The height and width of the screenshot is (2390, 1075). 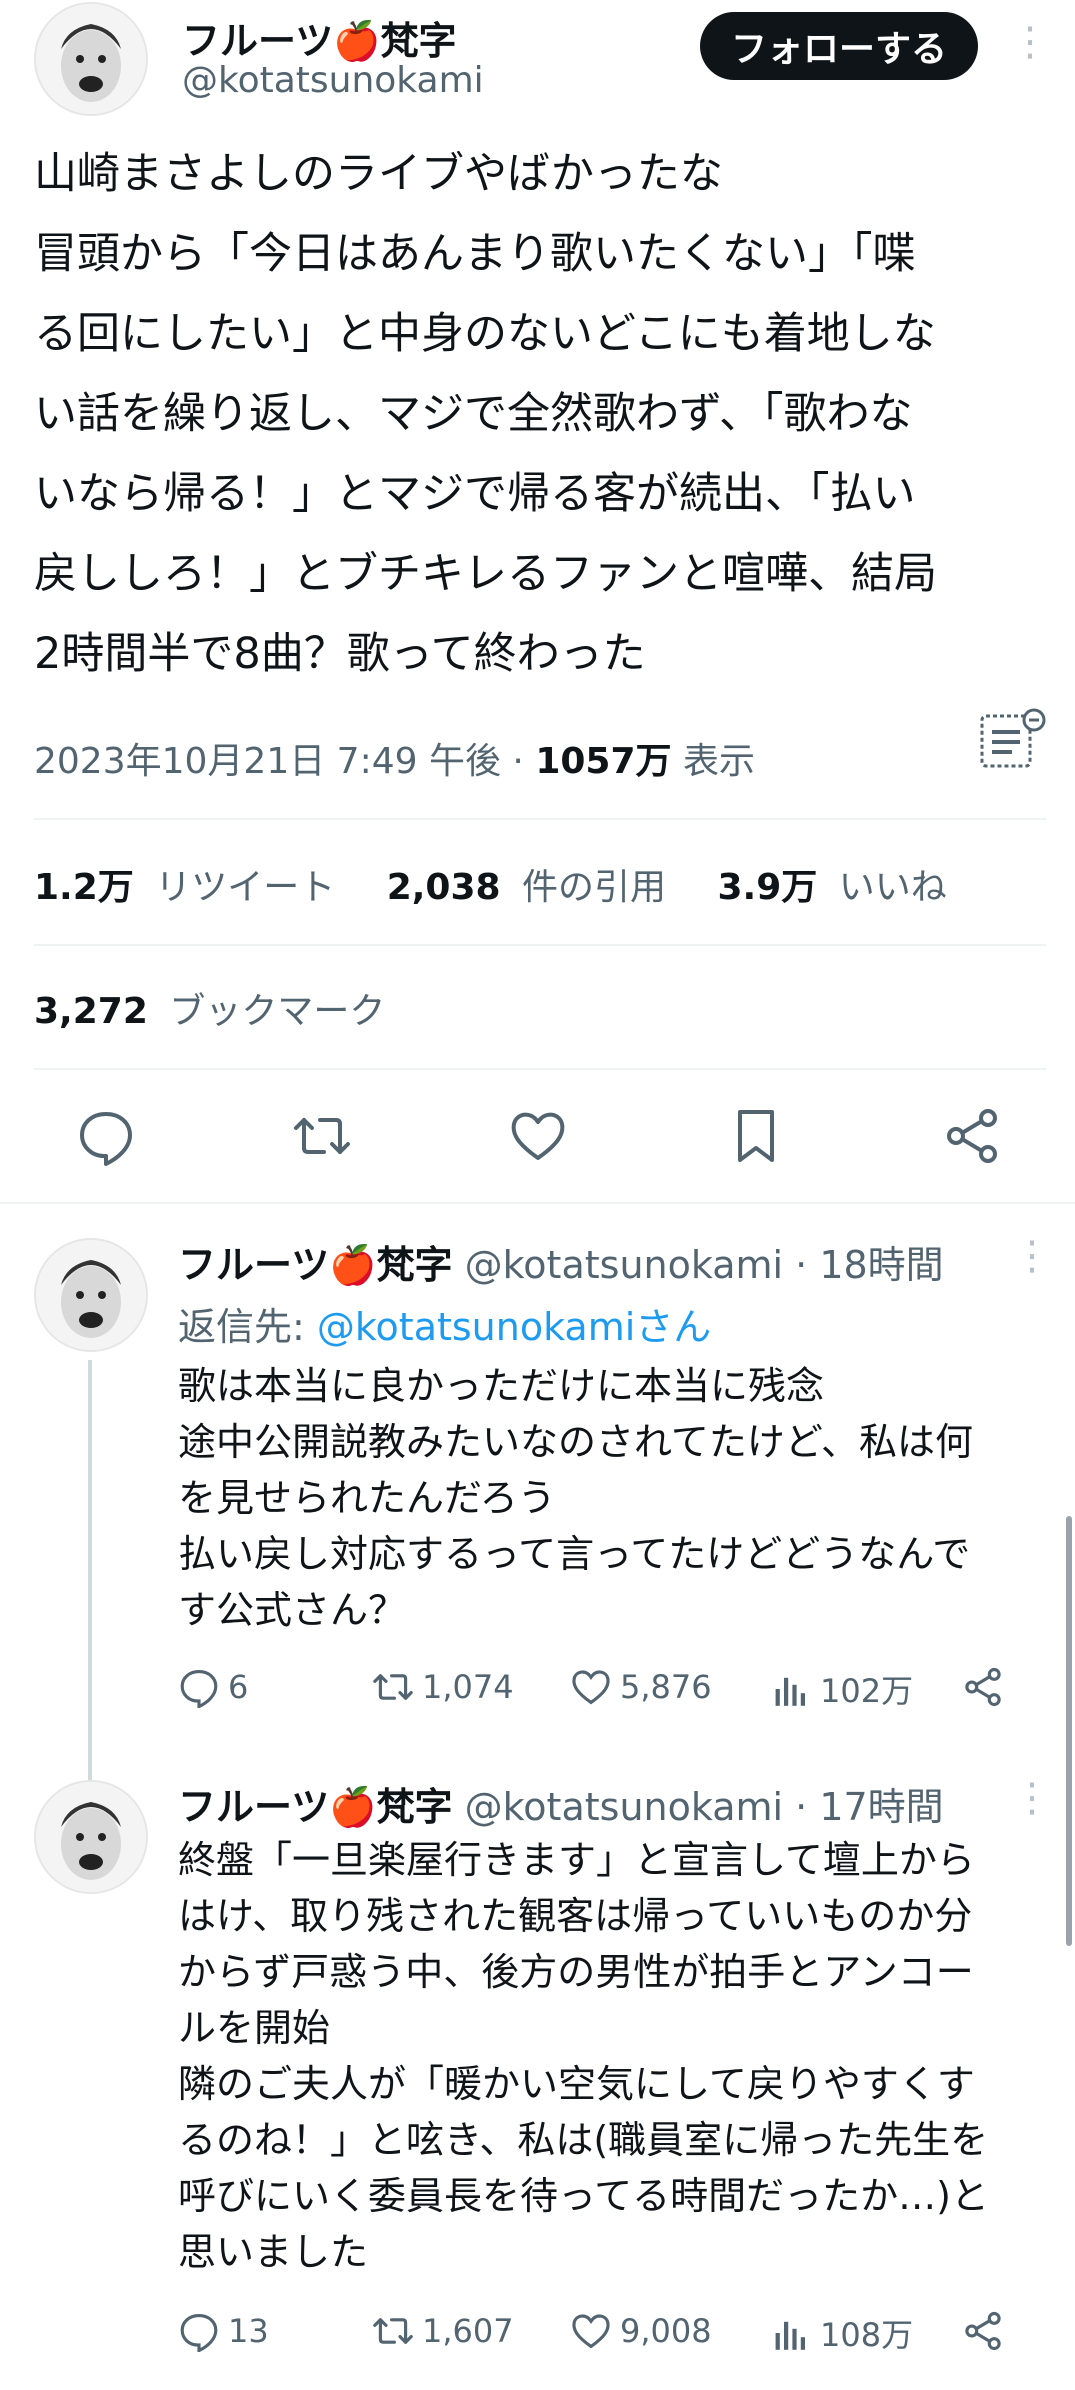 I want to click on reply-line: 思いました, so click(x=273, y=2252).